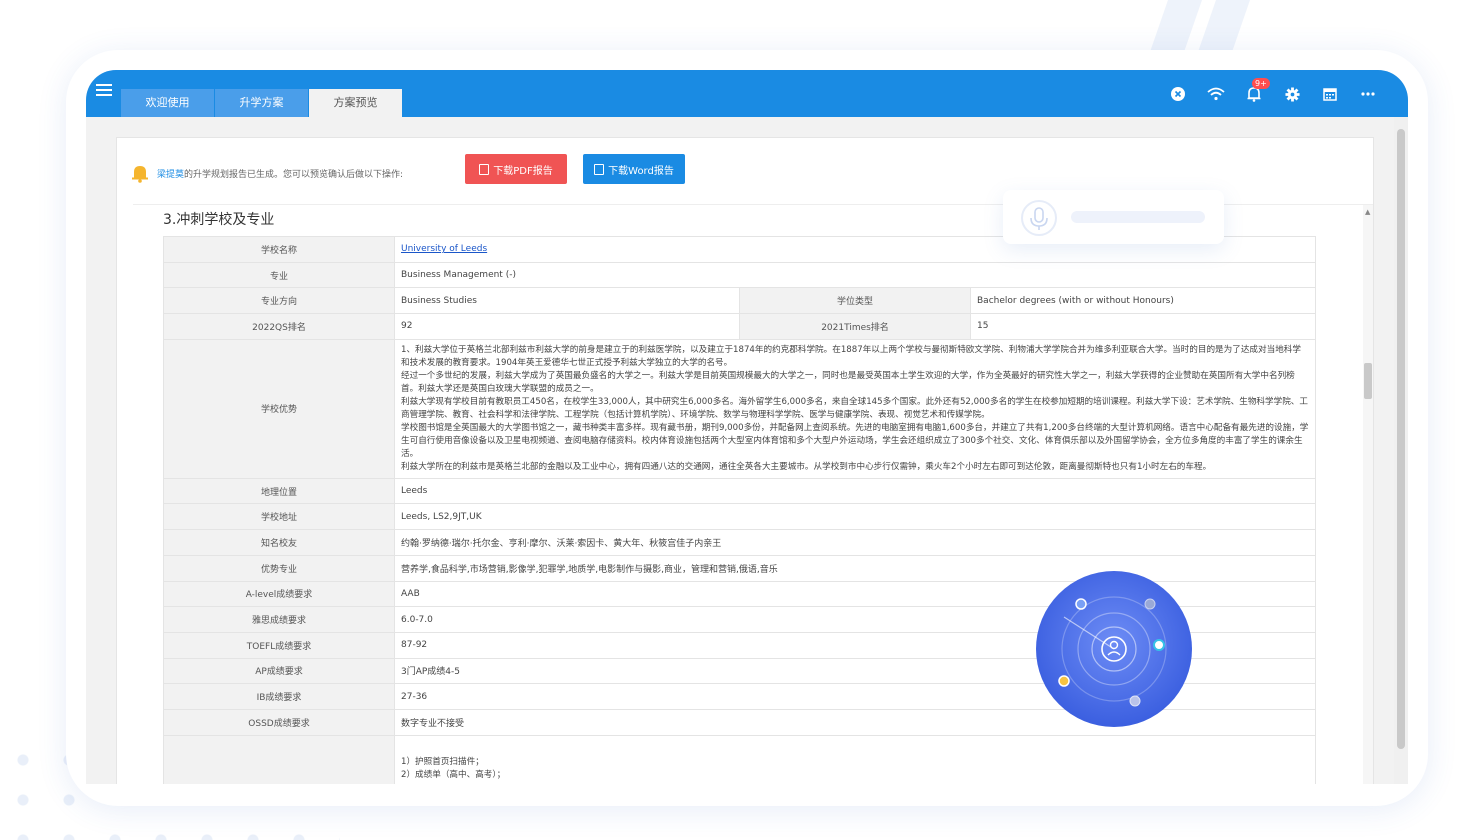  I want to click on voice-input-card, so click(1113, 217).